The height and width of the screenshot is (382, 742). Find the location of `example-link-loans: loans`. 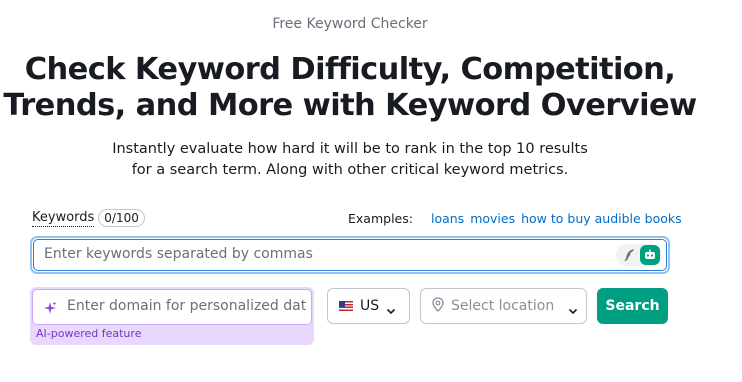

example-link-loans: loans is located at coordinates (447, 218).